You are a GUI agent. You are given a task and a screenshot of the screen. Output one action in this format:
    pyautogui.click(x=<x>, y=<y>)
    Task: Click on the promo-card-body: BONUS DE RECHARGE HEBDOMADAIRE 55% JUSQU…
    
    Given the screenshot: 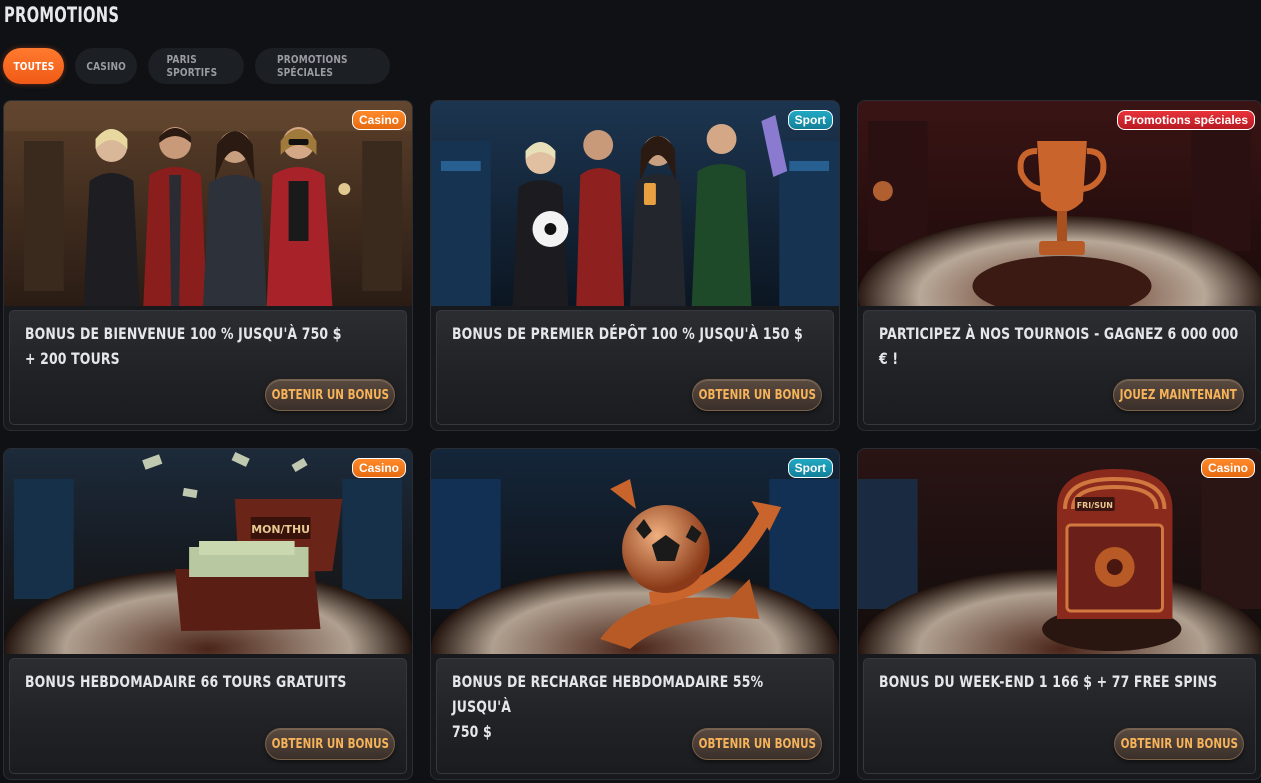 What is the action you would take?
    pyautogui.click(x=635, y=716)
    